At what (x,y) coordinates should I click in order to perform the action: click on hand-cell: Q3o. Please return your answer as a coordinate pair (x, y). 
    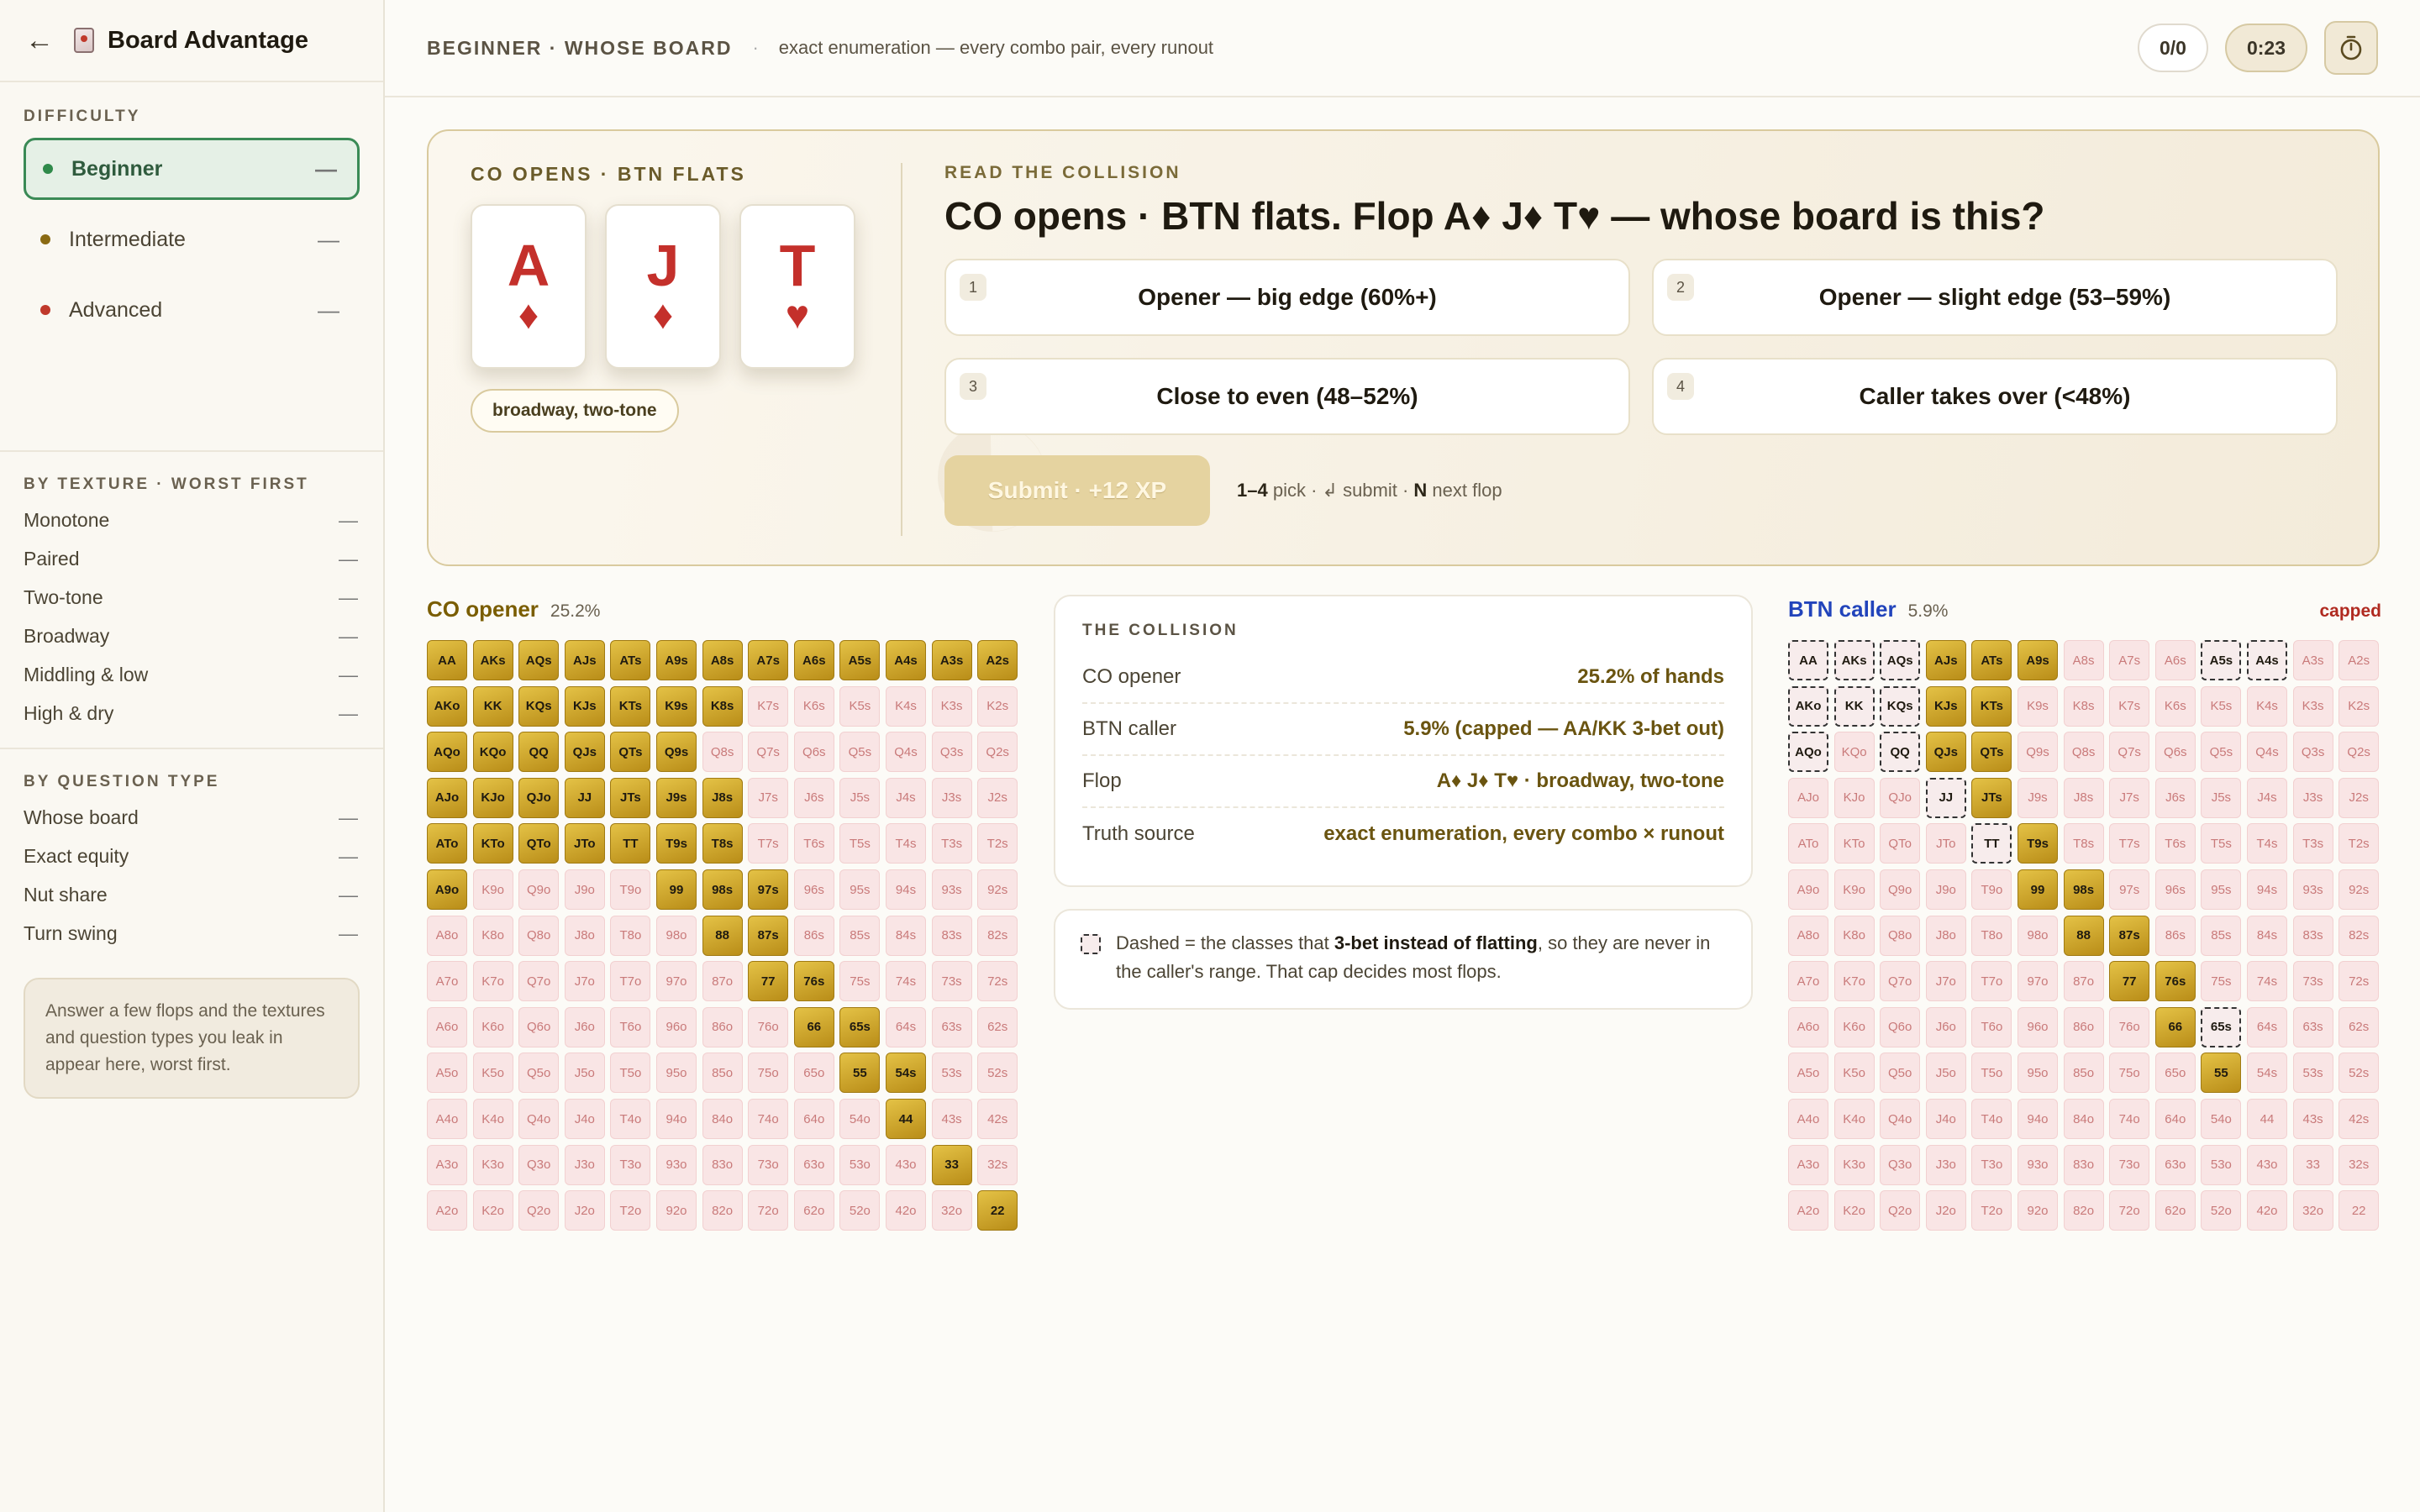
    Looking at the image, I should click on (539, 1164).